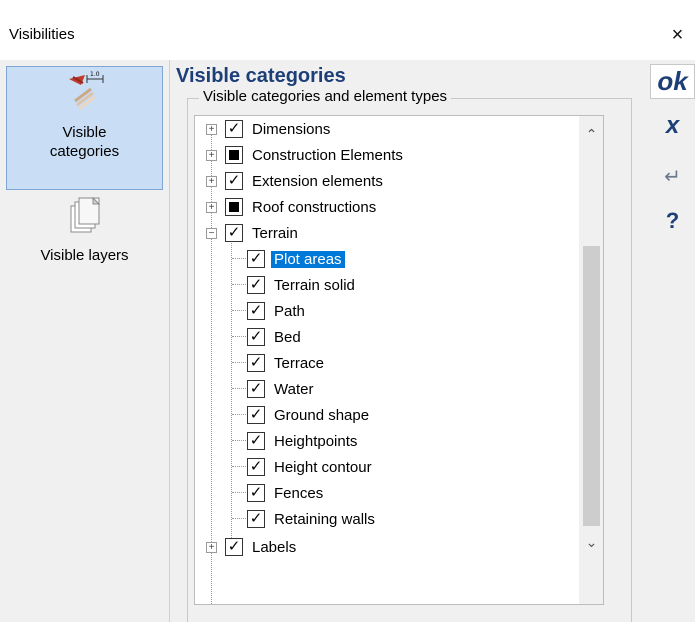 The height and width of the screenshot is (622, 695). Describe the element at coordinates (84, 255) in the screenshot. I see `sidebar-item-label: Visible layers` at that location.